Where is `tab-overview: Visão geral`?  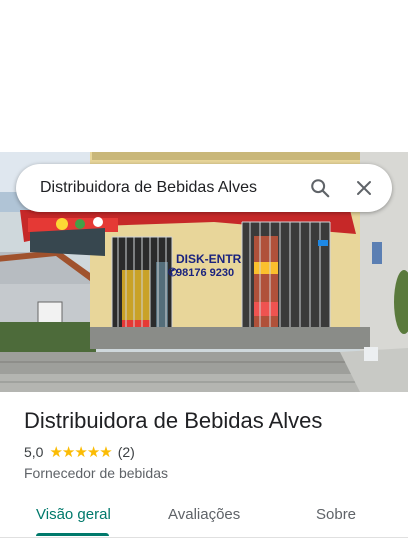 tab-overview: Visão geral is located at coordinates (73, 514).